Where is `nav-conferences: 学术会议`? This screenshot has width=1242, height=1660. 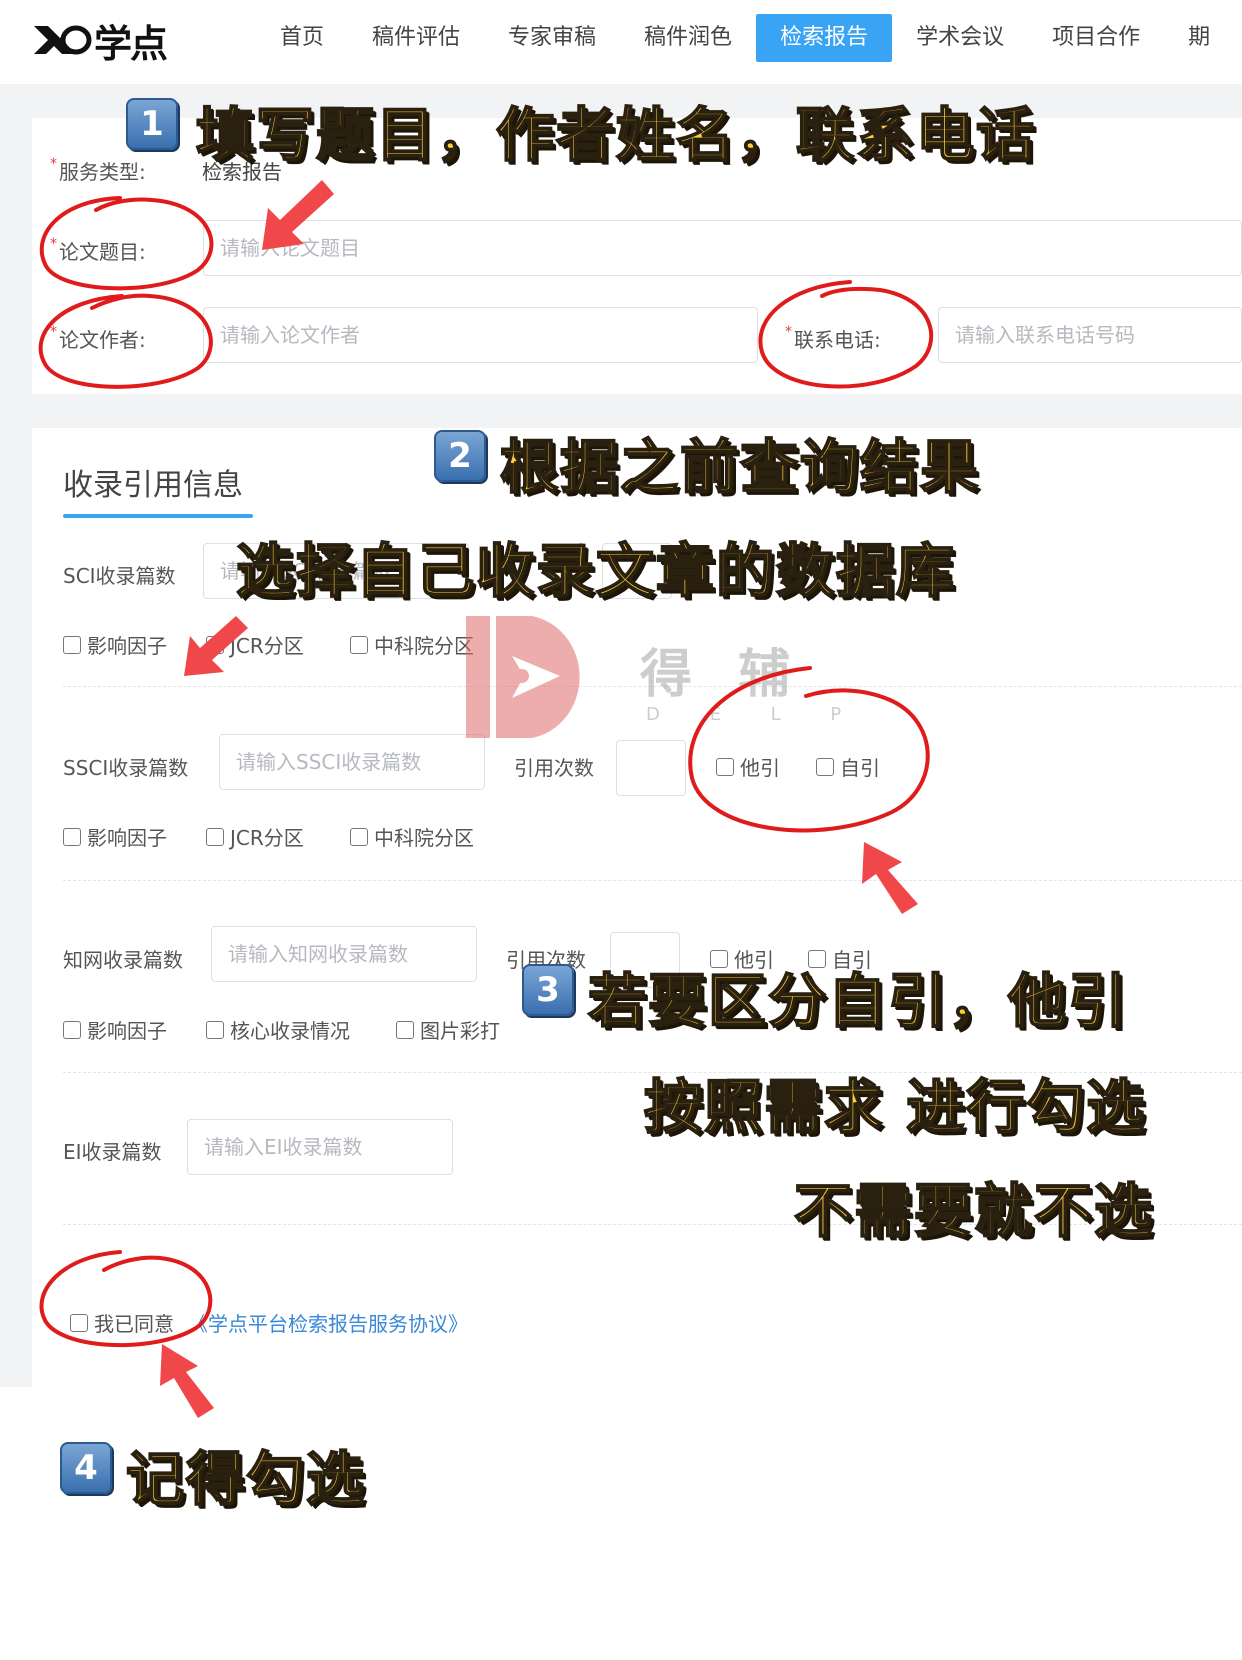
nav-conferences: 学术会议 is located at coordinates (960, 38).